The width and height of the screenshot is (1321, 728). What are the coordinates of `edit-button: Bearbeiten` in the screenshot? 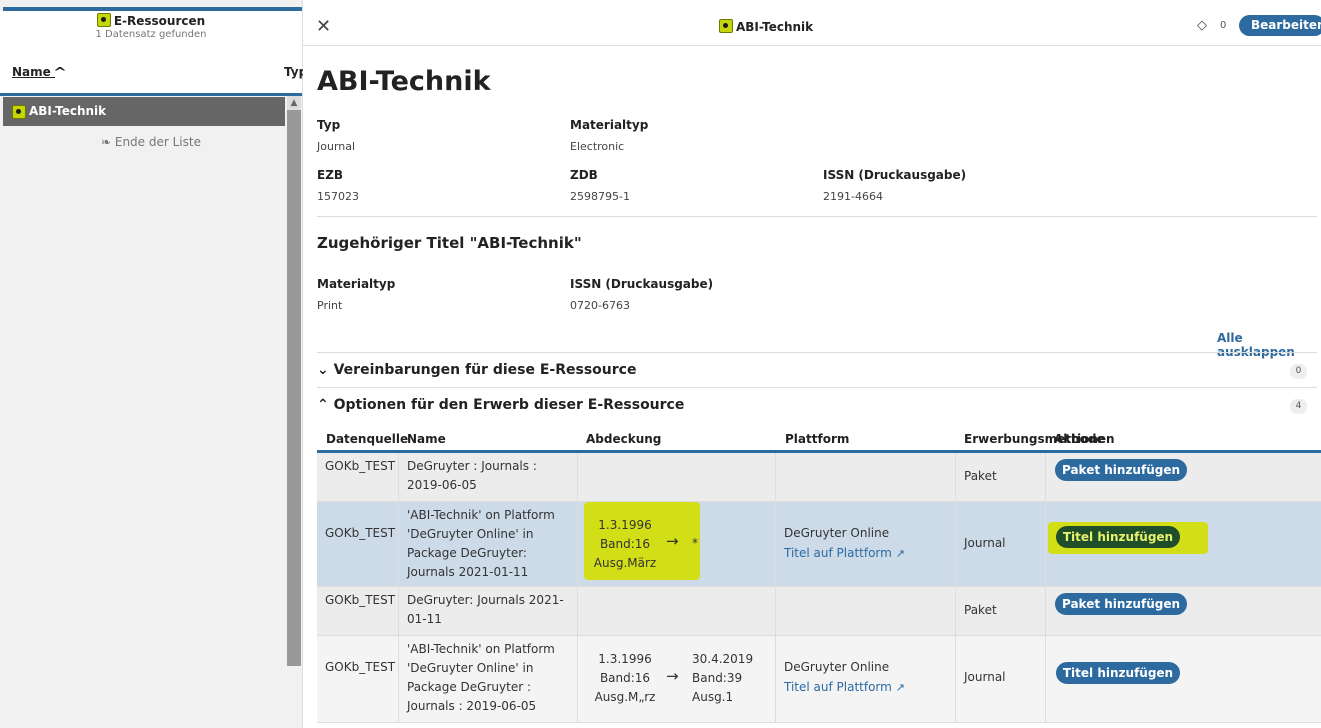 It's located at (1280, 25).